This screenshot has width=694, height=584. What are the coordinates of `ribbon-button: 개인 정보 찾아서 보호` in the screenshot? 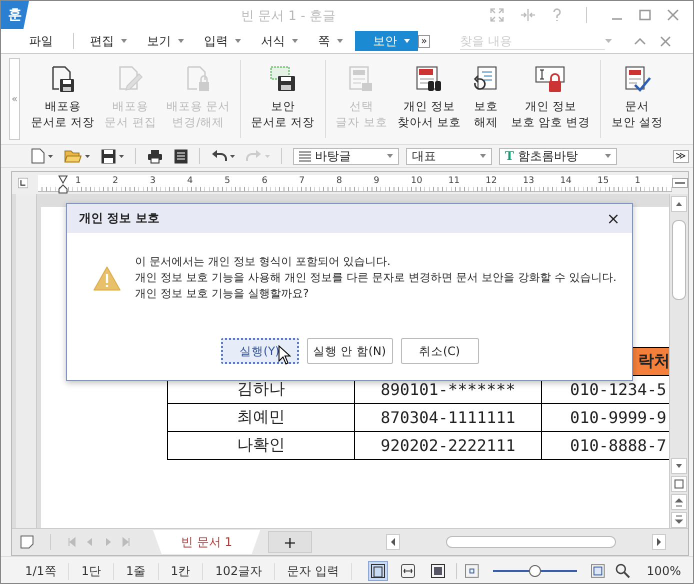 It's located at (429, 99).